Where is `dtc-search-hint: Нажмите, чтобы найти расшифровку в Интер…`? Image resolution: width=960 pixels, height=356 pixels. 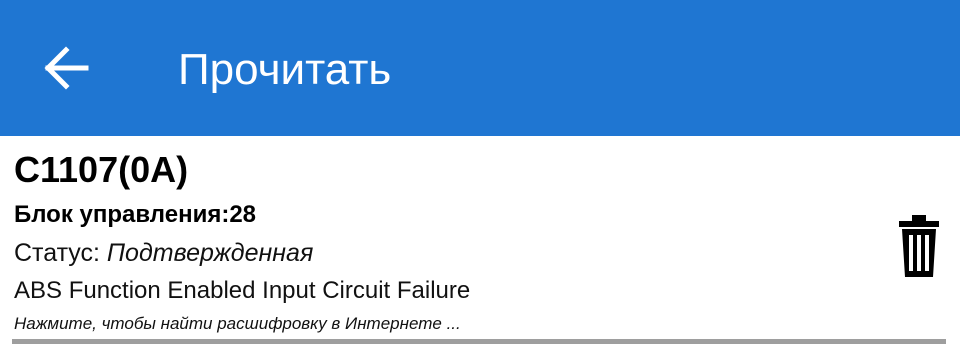 dtc-search-hint: Нажмите, чтобы найти расшифровку в Интер… is located at coordinates (237, 324).